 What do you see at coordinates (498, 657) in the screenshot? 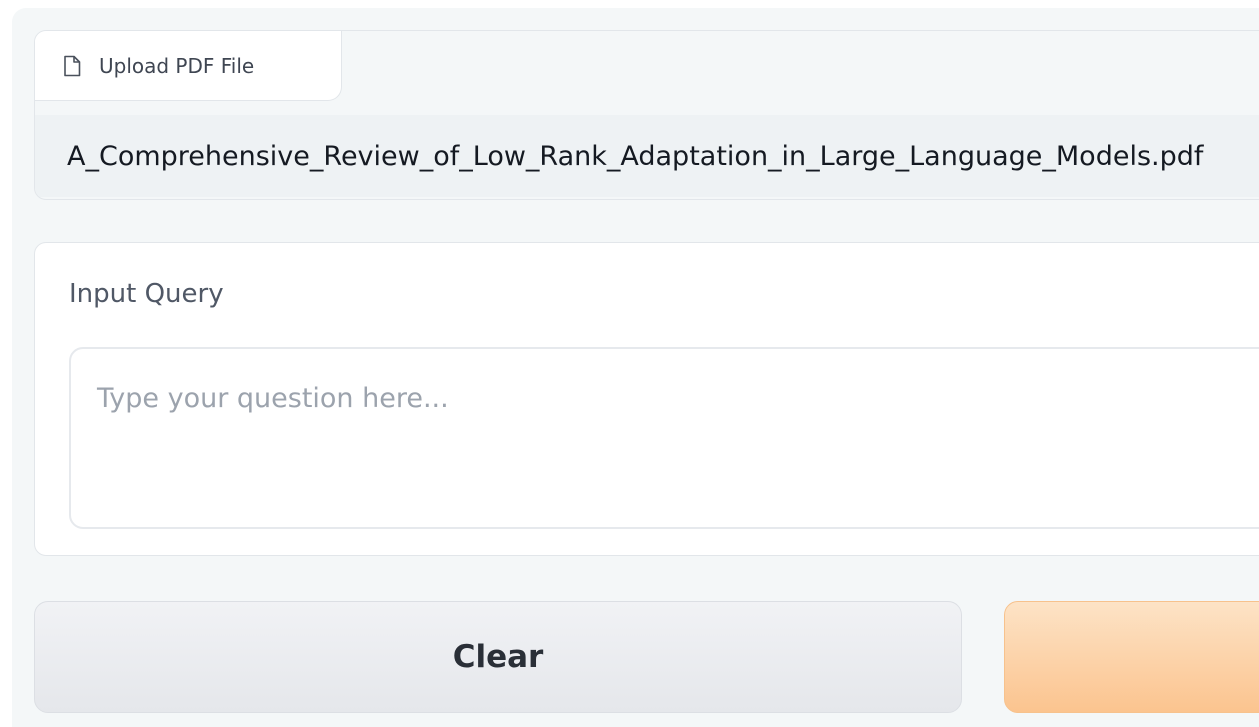
I see `clear-button: Clear` at bounding box center [498, 657].